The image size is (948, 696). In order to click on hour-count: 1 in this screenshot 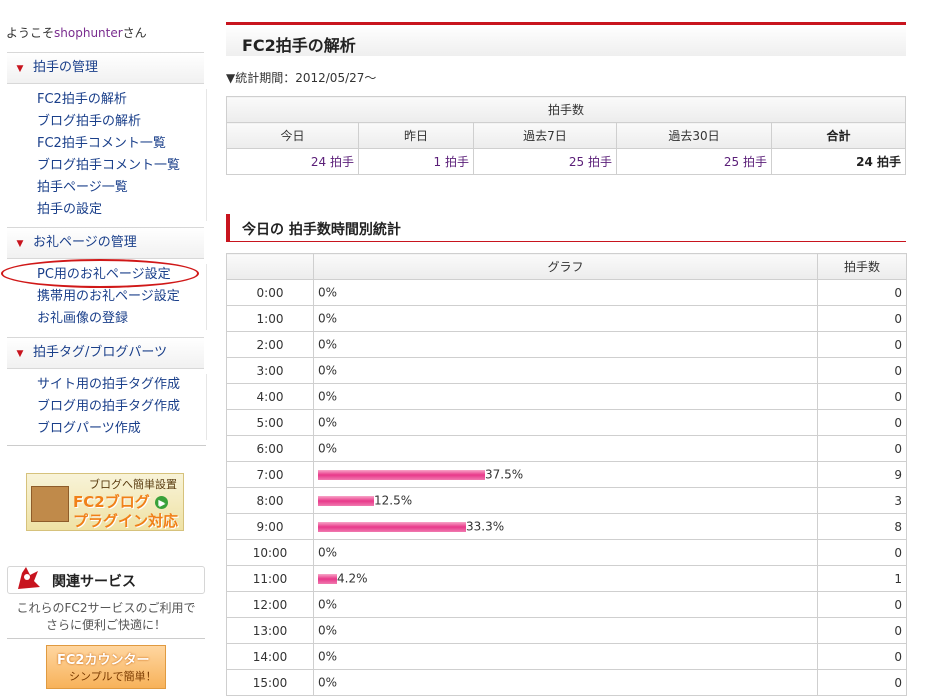, I will do `click(862, 578)`.